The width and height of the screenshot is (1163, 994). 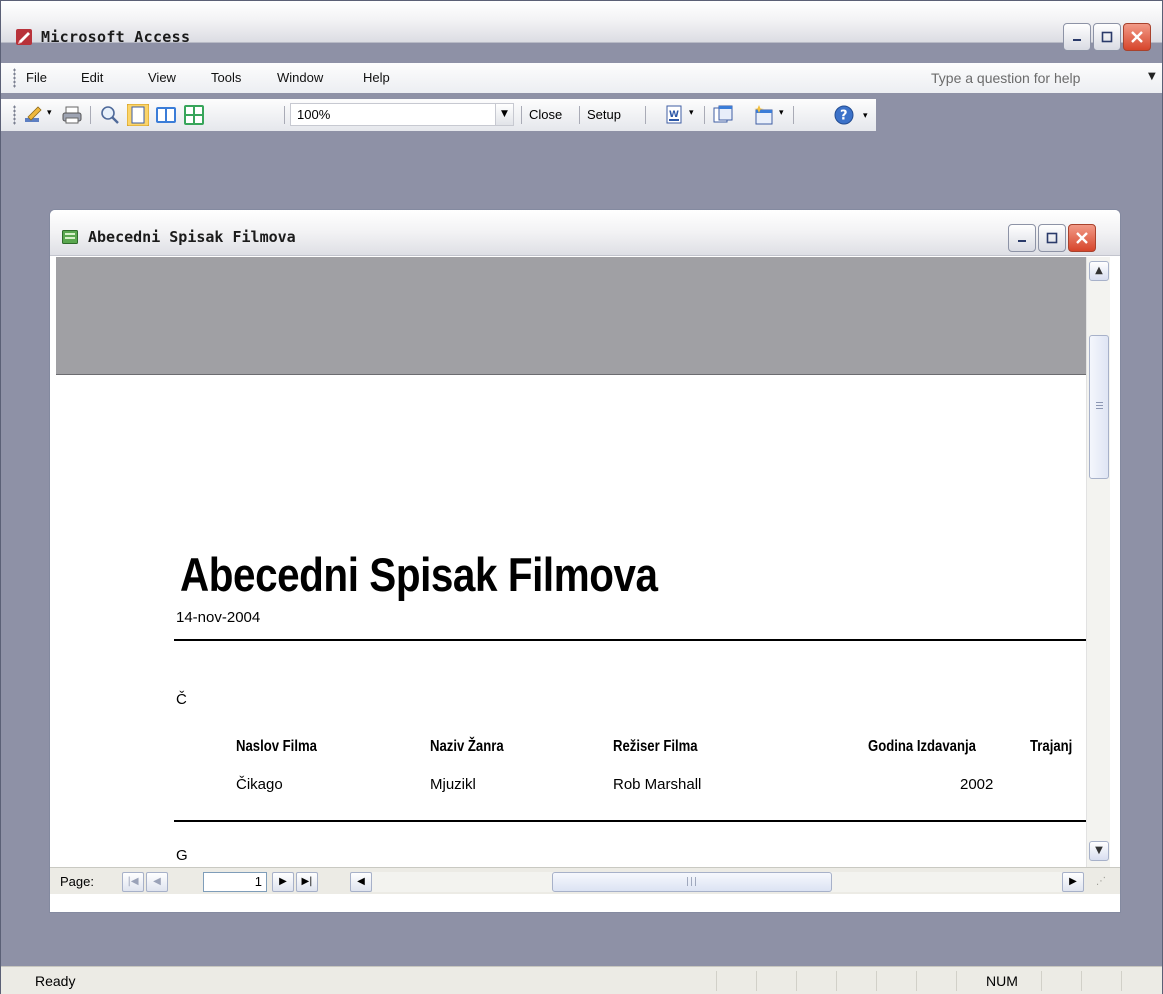 What do you see at coordinates (1101, 881) in the screenshot?
I see `resize-grip-icon: ⋰` at bounding box center [1101, 881].